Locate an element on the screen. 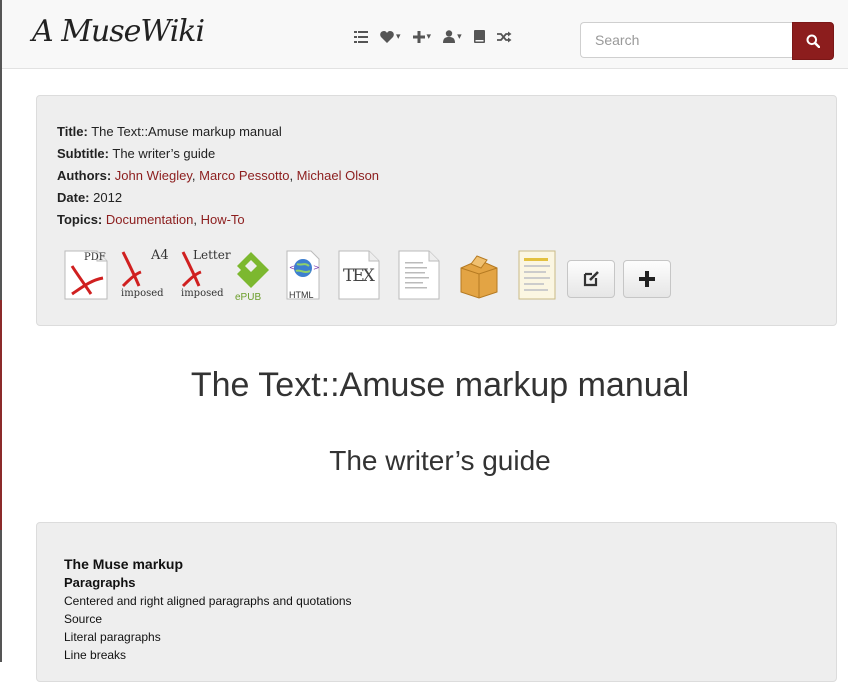  toc-section: Paragraphs is located at coordinates (208, 583).